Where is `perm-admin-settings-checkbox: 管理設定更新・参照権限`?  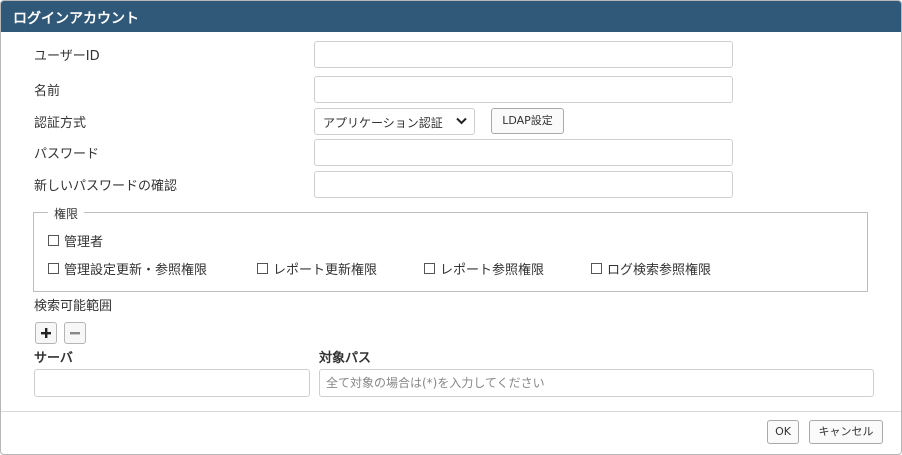
perm-admin-settings-checkbox: 管理設定更新・参照権限 is located at coordinates (127, 268).